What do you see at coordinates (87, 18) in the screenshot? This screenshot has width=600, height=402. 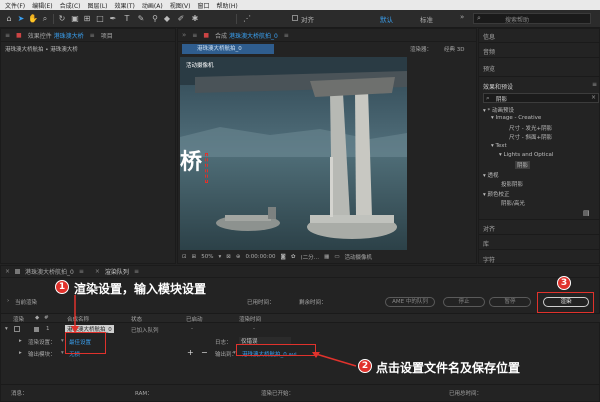 I see `pan-behind-tool-icon: ⊞` at bounding box center [87, 18].